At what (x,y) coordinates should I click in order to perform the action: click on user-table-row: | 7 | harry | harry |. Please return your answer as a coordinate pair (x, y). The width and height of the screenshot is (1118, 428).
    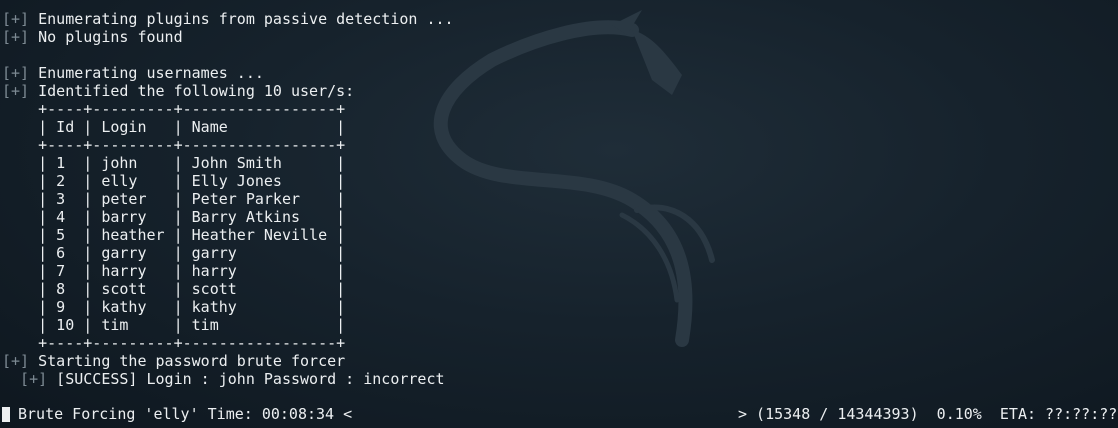
    Looking at the image, I should click on (174, 271).